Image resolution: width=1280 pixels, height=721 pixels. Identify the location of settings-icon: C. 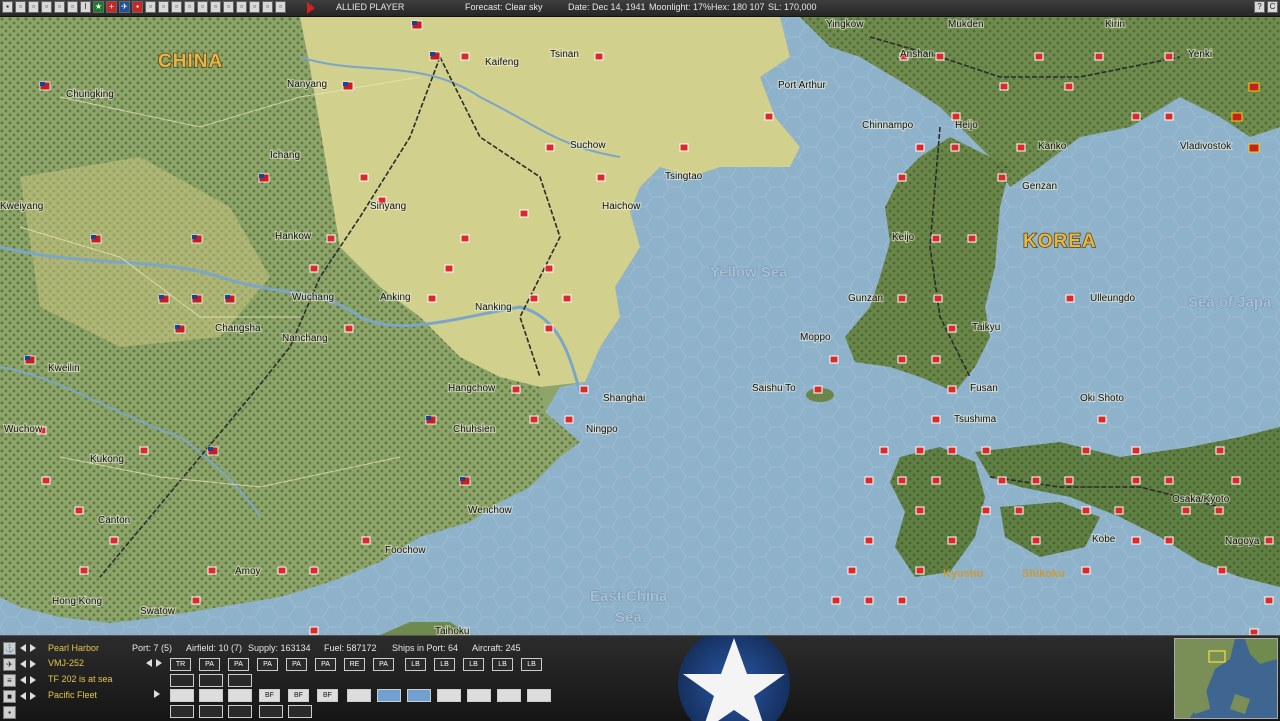
(1272, 7).